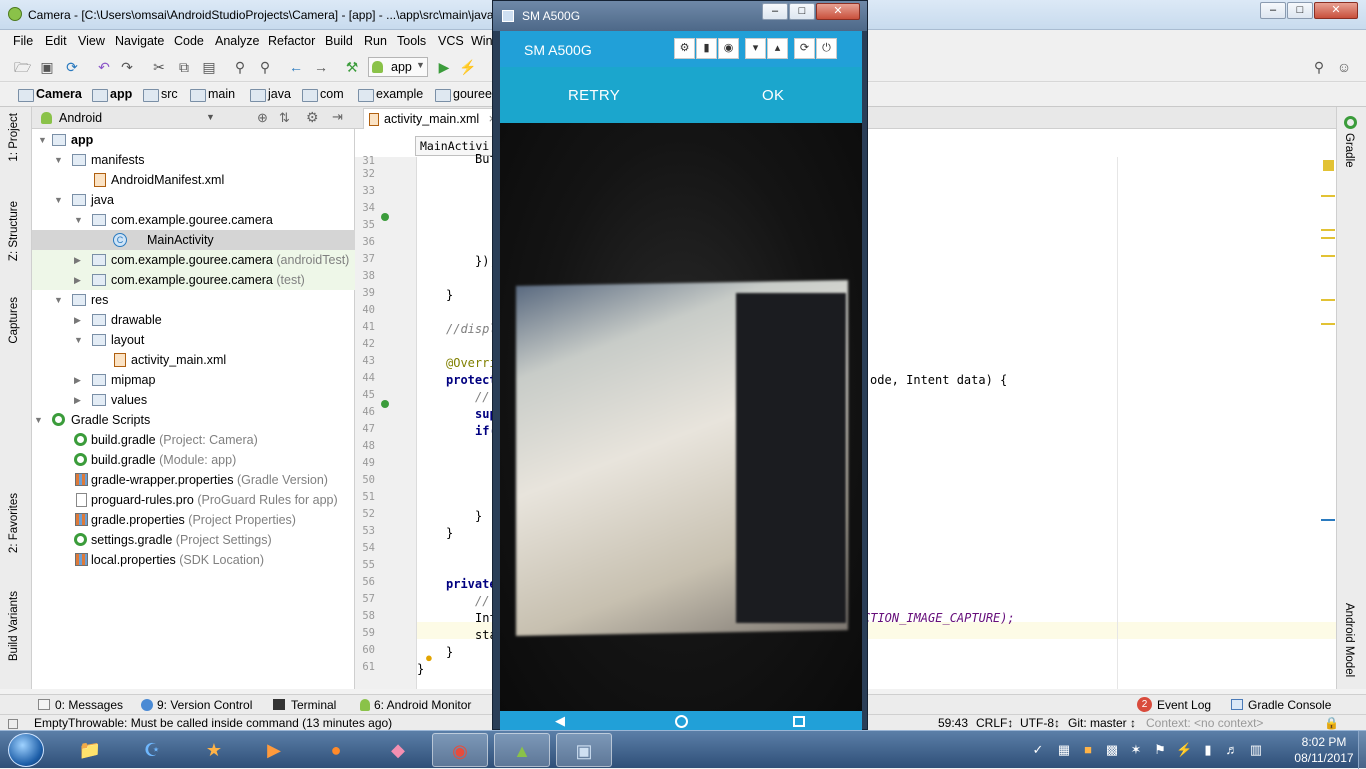 The height and width of the screenshot is (769, 1366). What do you see at coordinates (799, 721) in the screenshot?
I see `recents-nav-icon` at bounding box center [799, 721].